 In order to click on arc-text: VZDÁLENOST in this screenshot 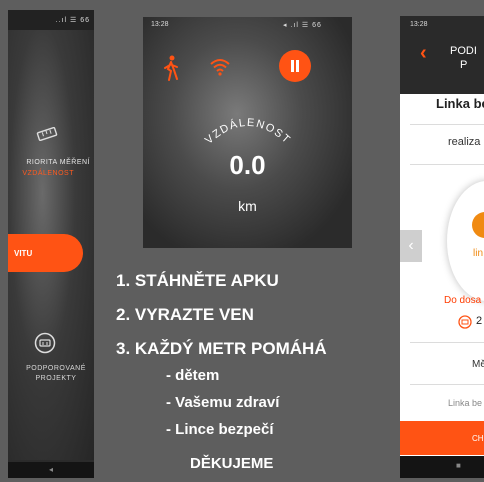, I will do `click(247, 132)`.